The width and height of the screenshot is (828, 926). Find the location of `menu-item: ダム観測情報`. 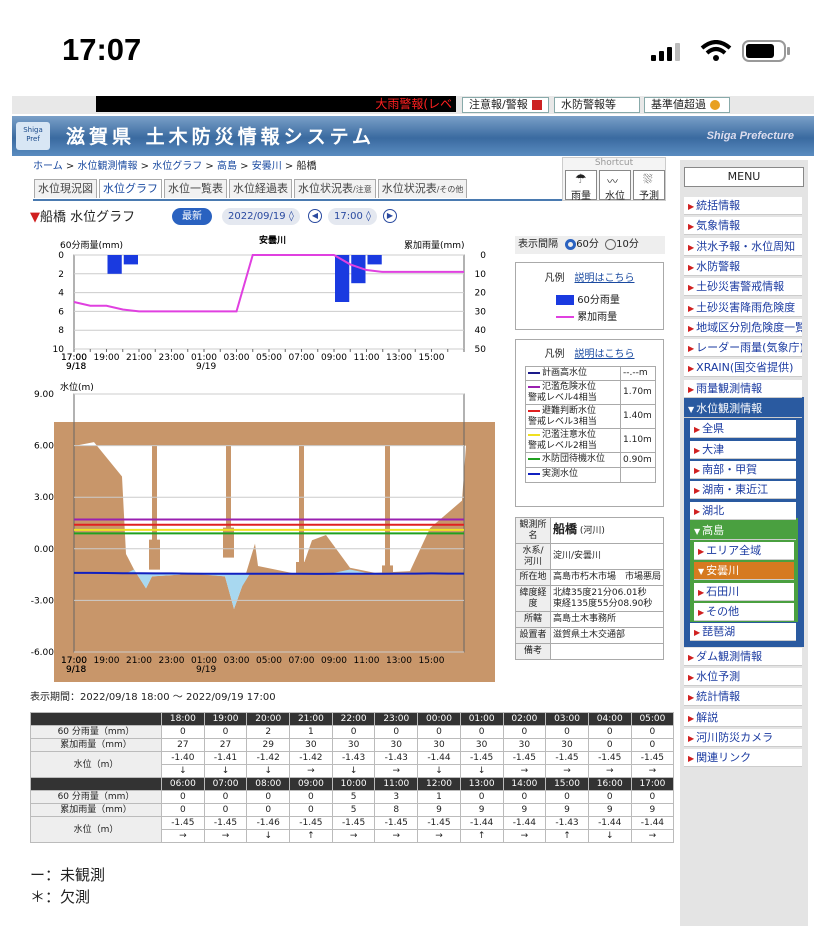

menu-item: ダム観測情報 is located at coordinates (743, 656).